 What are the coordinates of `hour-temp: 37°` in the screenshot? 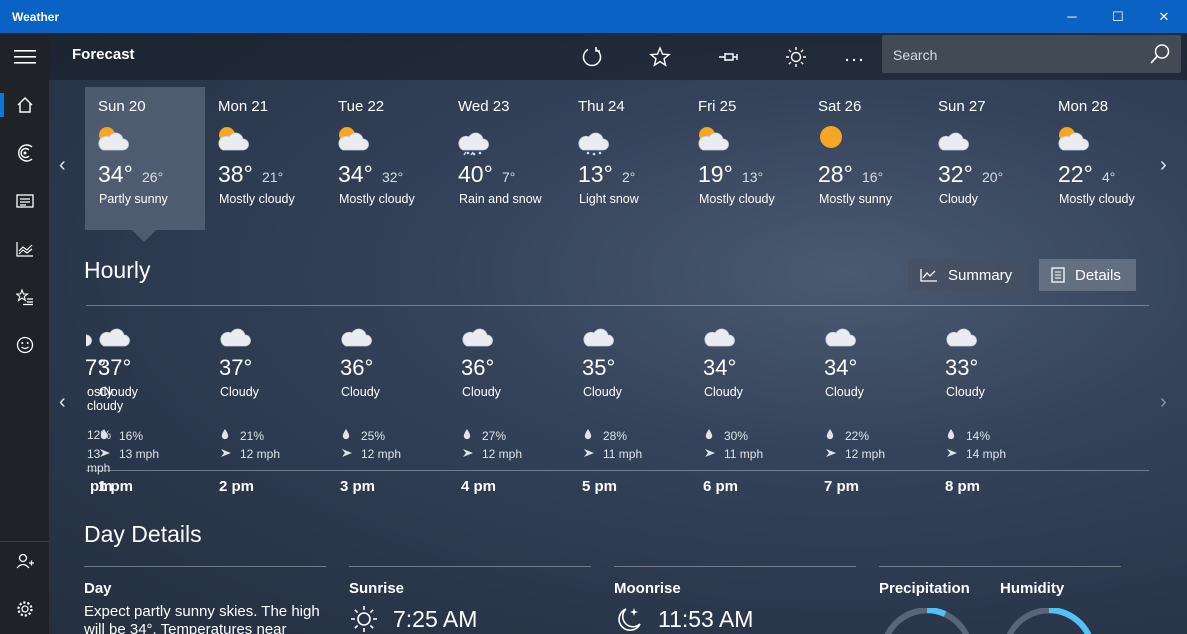 It's located at (115, 367).